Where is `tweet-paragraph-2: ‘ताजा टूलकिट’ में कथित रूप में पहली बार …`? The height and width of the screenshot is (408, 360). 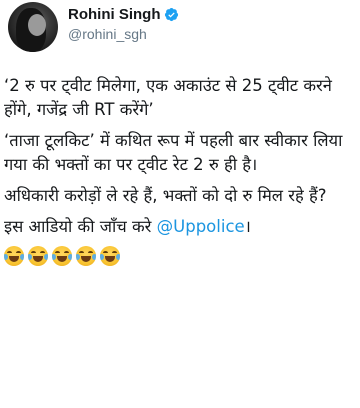
tweet-paragraph-2: ‘ताजा टूलकिट’ में कथित रूप में पहली बार … is located at coordinates (173, 152).